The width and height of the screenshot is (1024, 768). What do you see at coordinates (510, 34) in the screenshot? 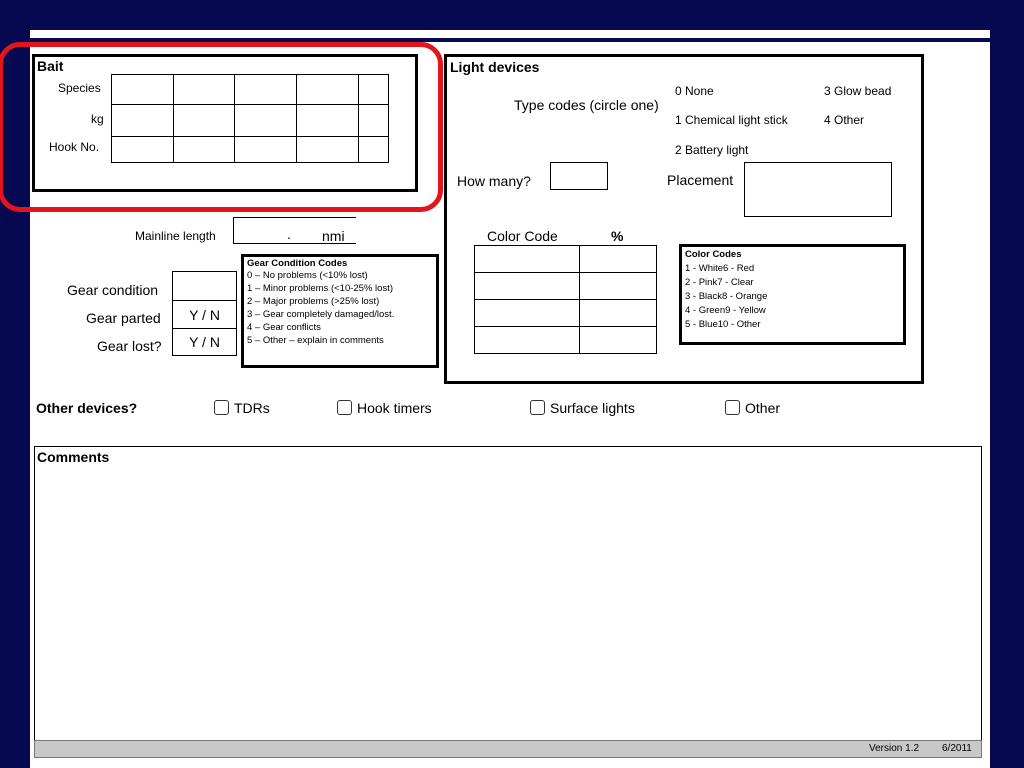
I see `header-bar` at bounding box center [510, 34].